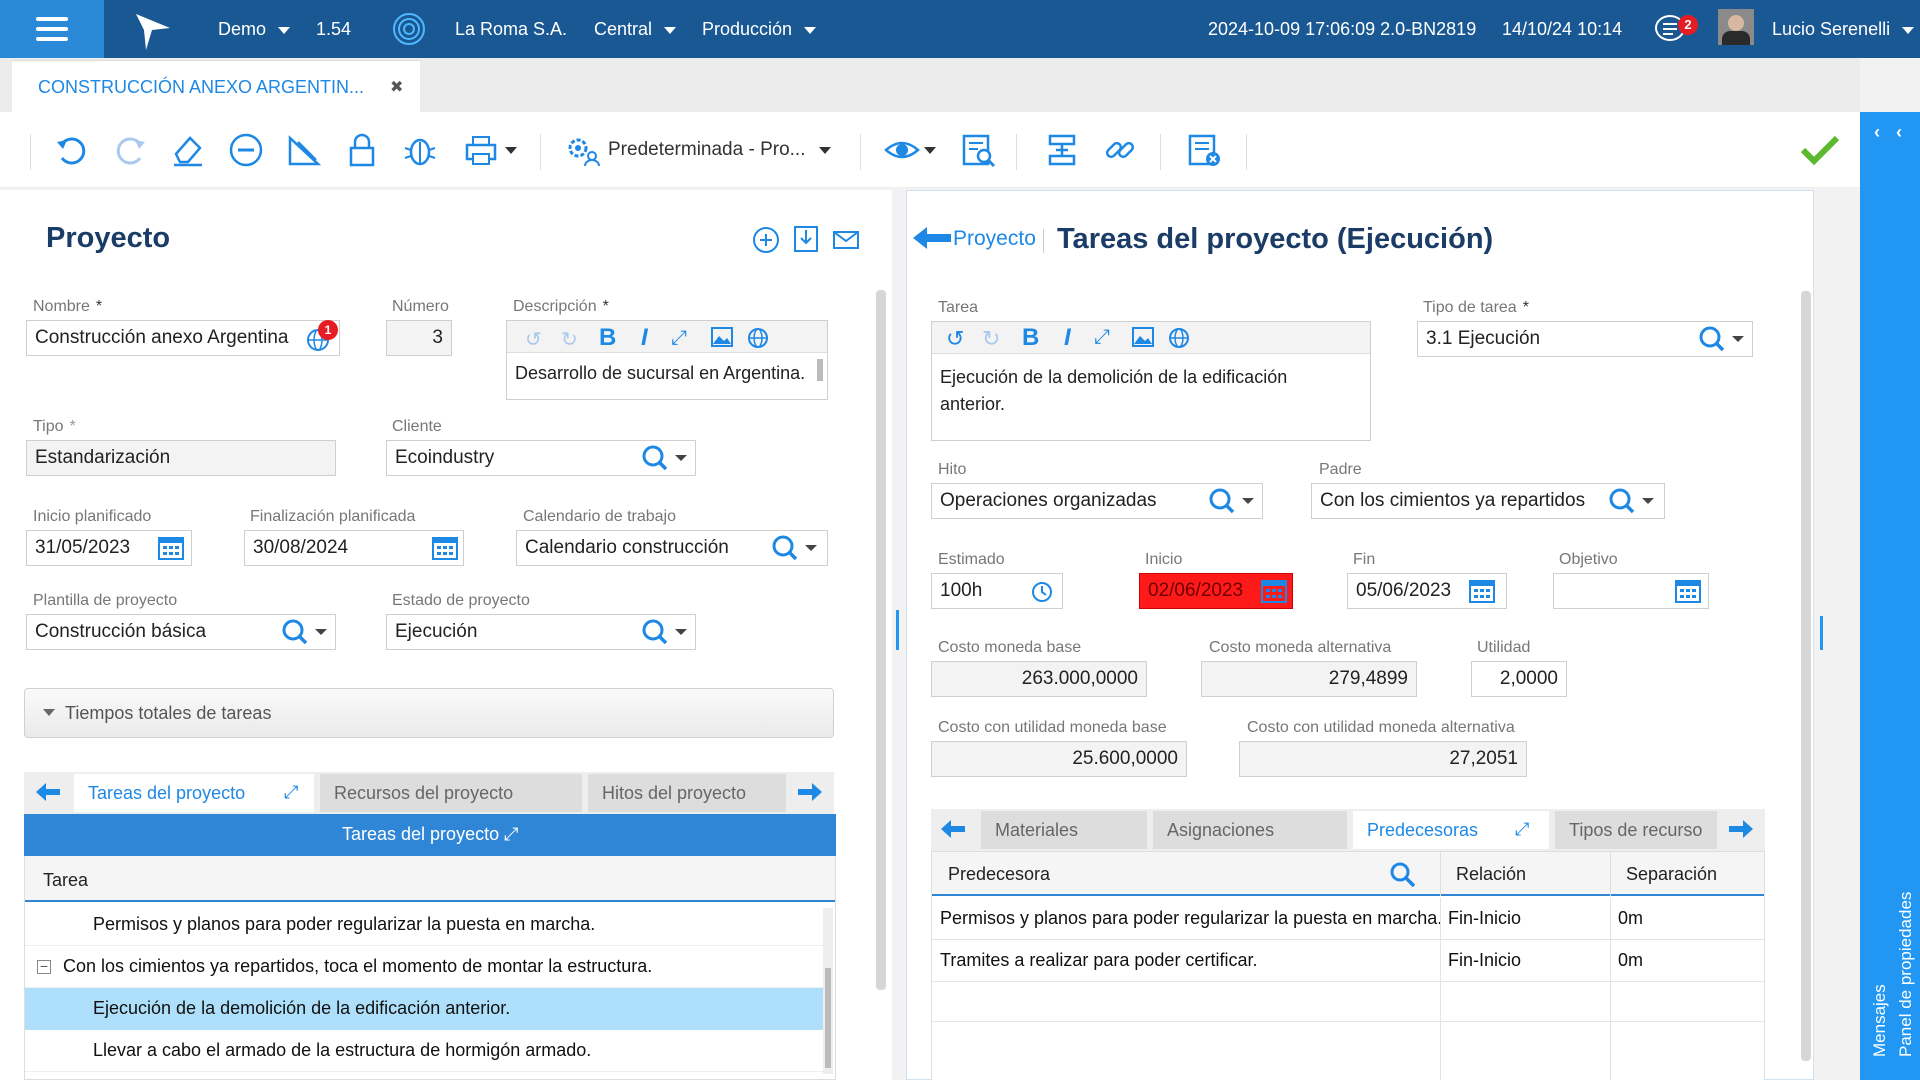 The image size is (1920, 1080). I want to click on properties-panel-tab: Panel de propiedades, so click(1906, 974).